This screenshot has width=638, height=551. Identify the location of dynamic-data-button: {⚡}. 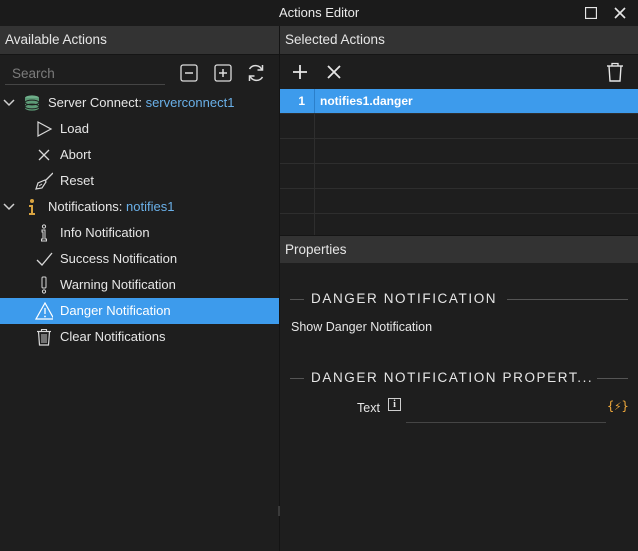
(618, 406).